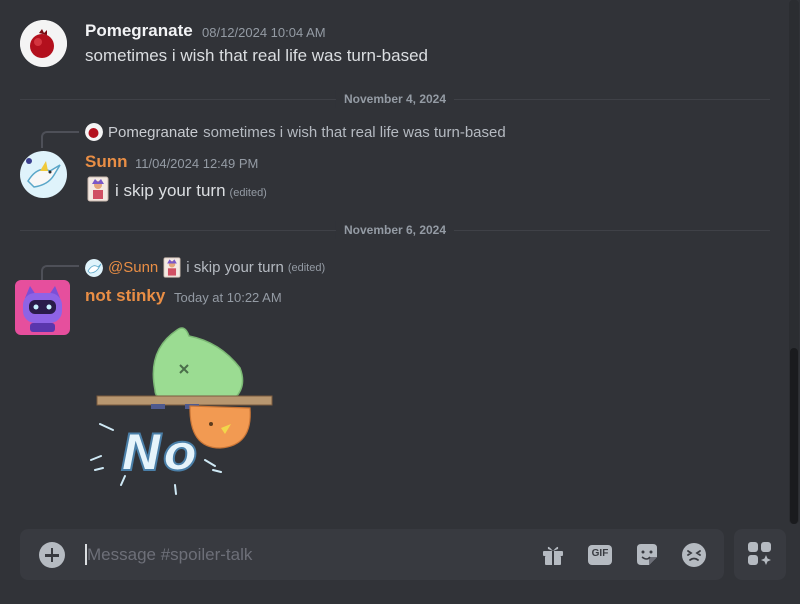 Image resolution: width=800 pixels, height=604 pixels. What do you see at coordinates (235, 267) in the screenshot?
I see `reply-text: i skip your turn` at bounding box center [235, 267].